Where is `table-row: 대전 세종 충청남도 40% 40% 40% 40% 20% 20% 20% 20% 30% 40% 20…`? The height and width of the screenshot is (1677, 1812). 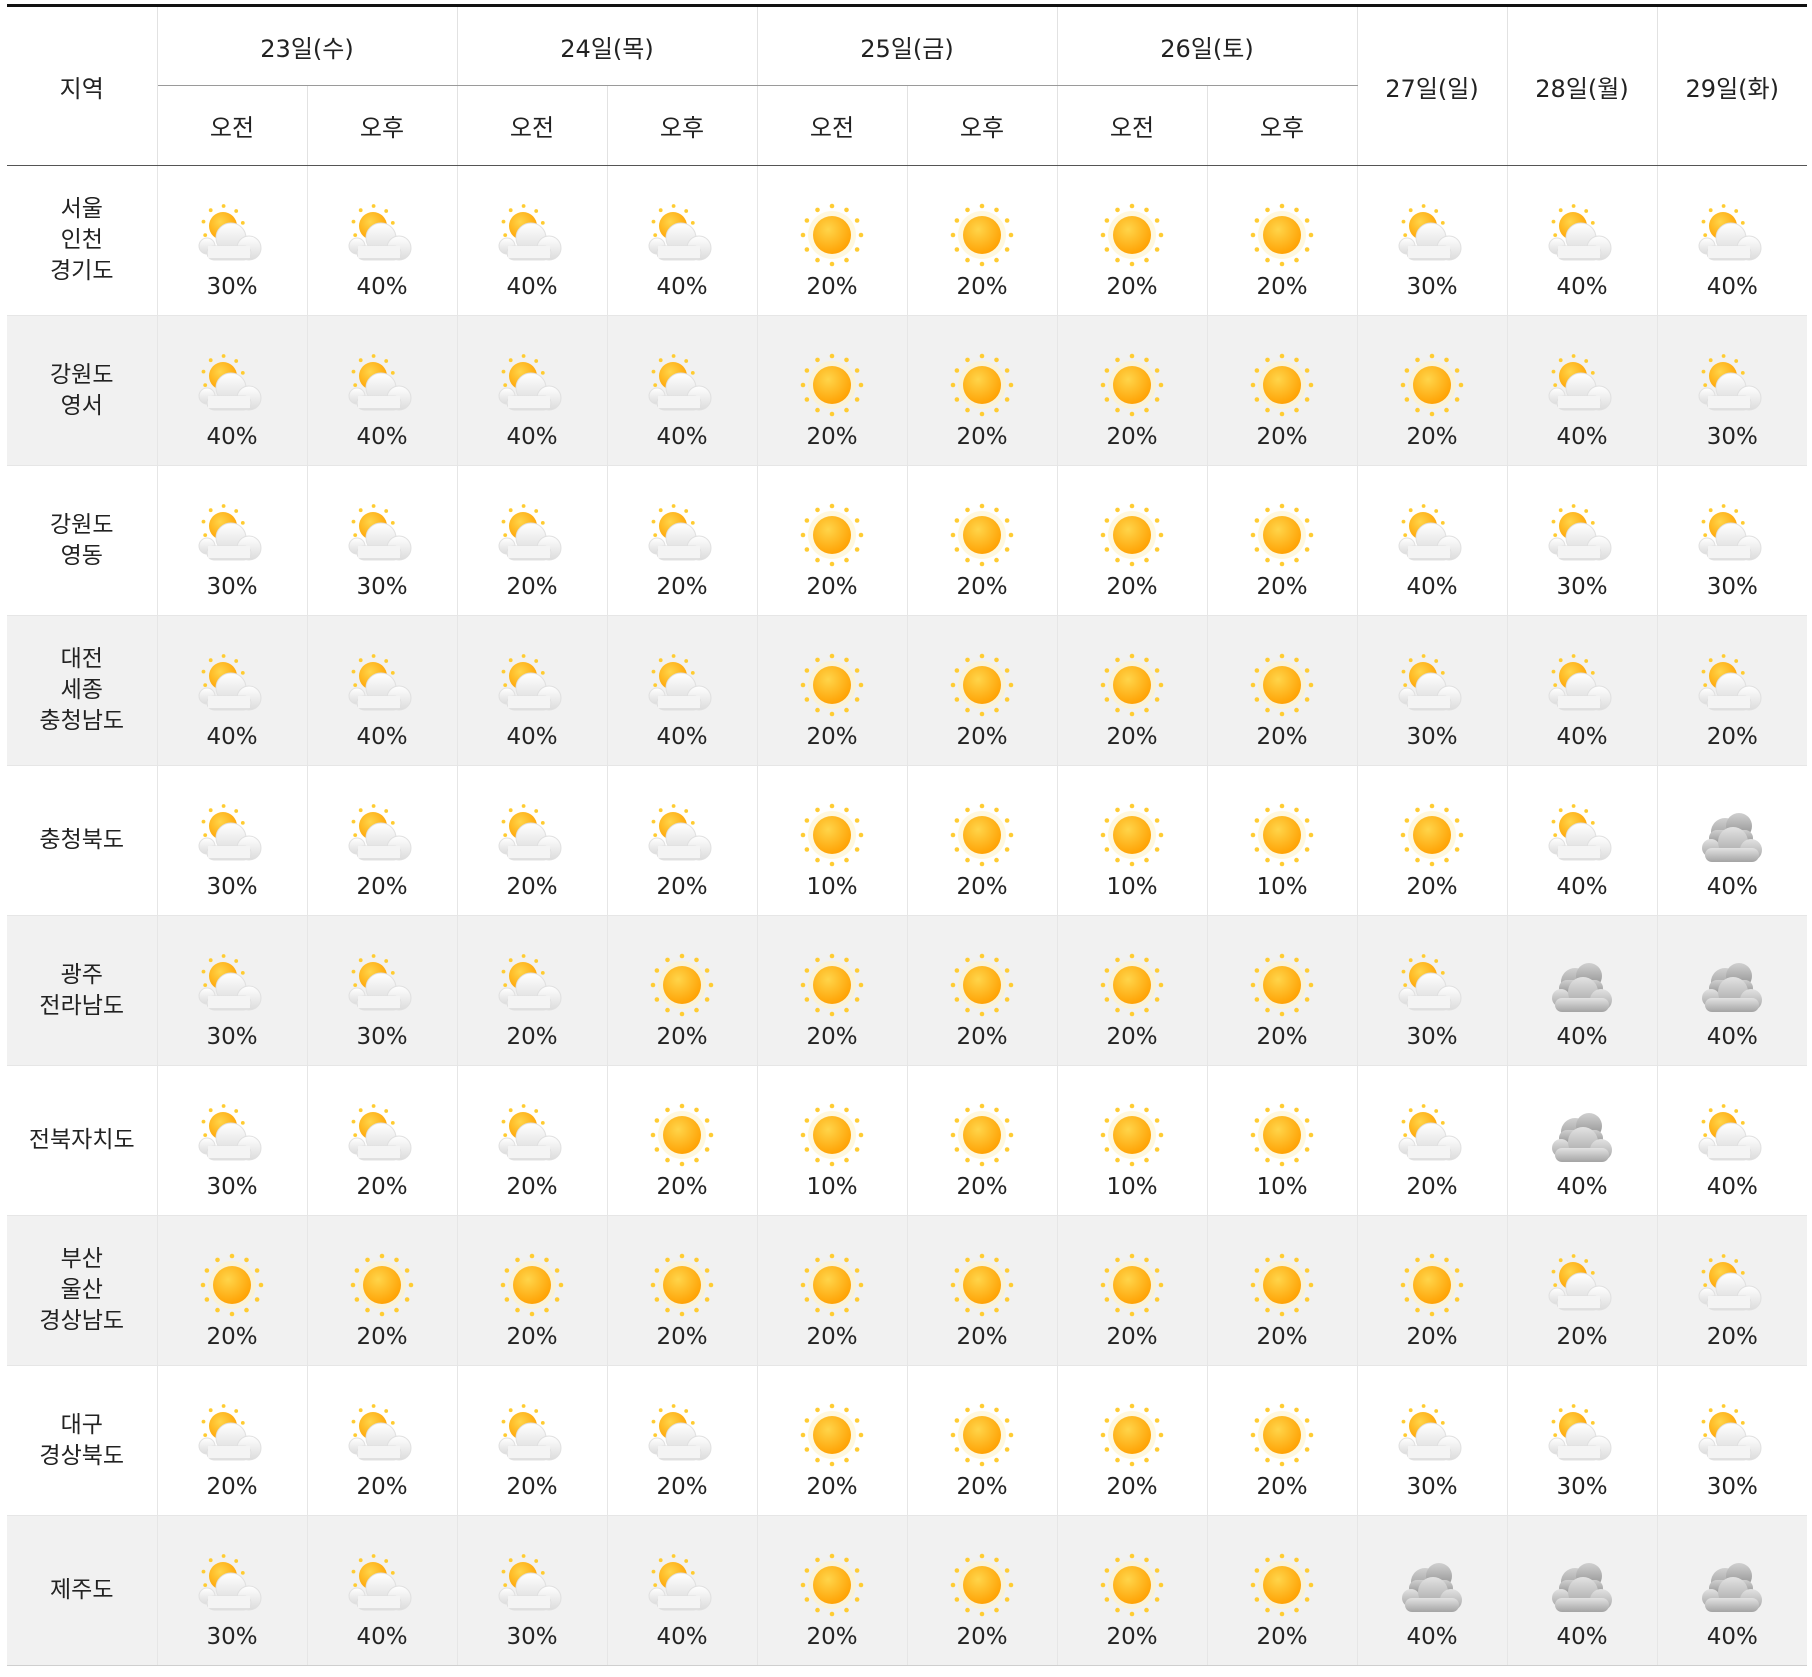
table-row: 대전 세종 충청남도 40% 40% 40% 40% 20% 20% 20% 20% 30% 40% 20… is located at coordinates (907, 690).